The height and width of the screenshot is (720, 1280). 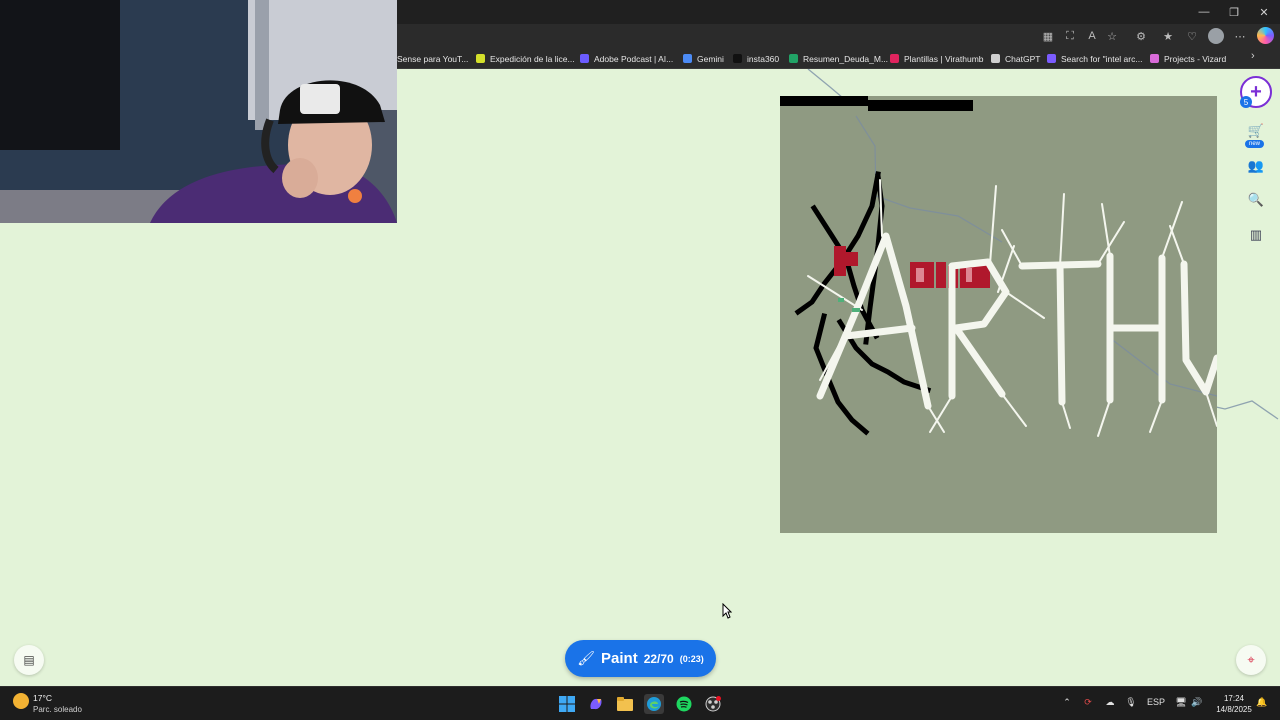 I want to click on bookmark-item: Projects - Vizard, so click(x=1188, y=58).